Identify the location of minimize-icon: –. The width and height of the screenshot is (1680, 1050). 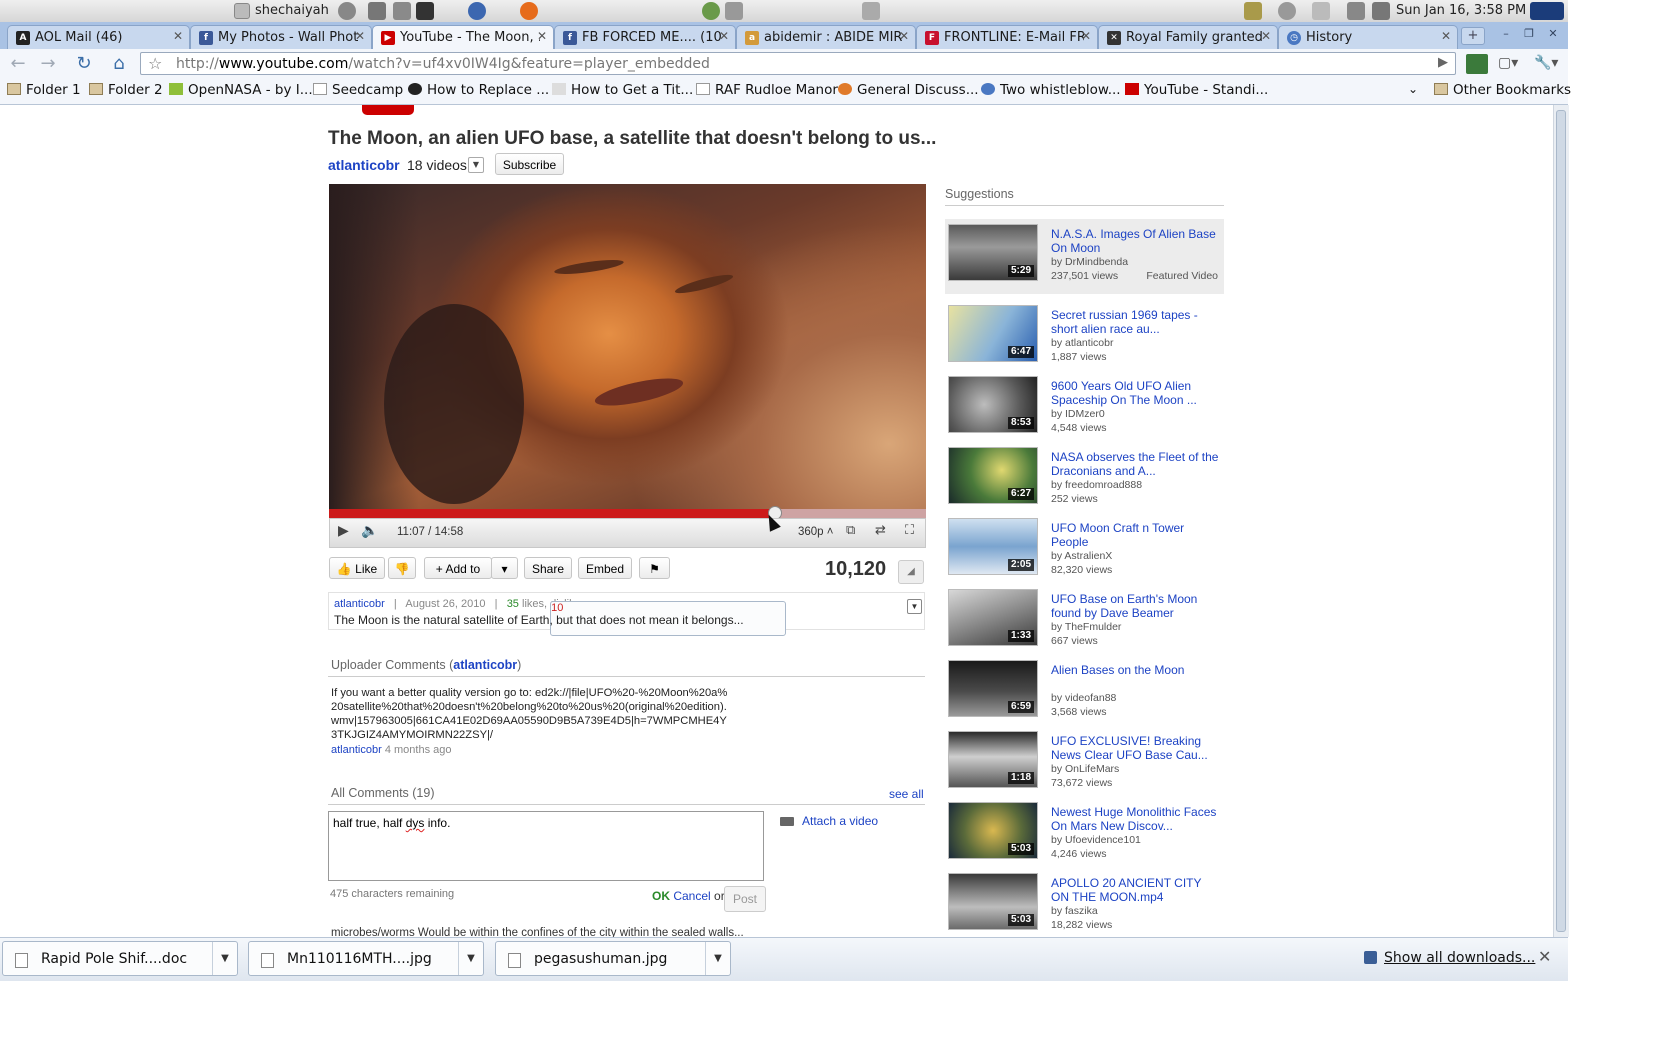
(1506, 34).